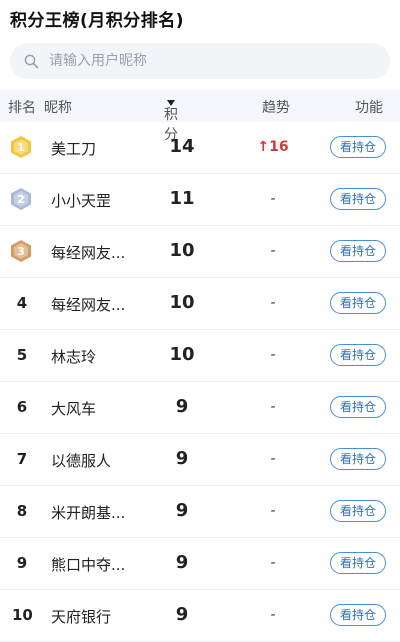 This screenshot has width=400, height=642. Describe the element at coordinates (73, 408) in the screenshot. I see `user-nickname: 大风车` at that location.